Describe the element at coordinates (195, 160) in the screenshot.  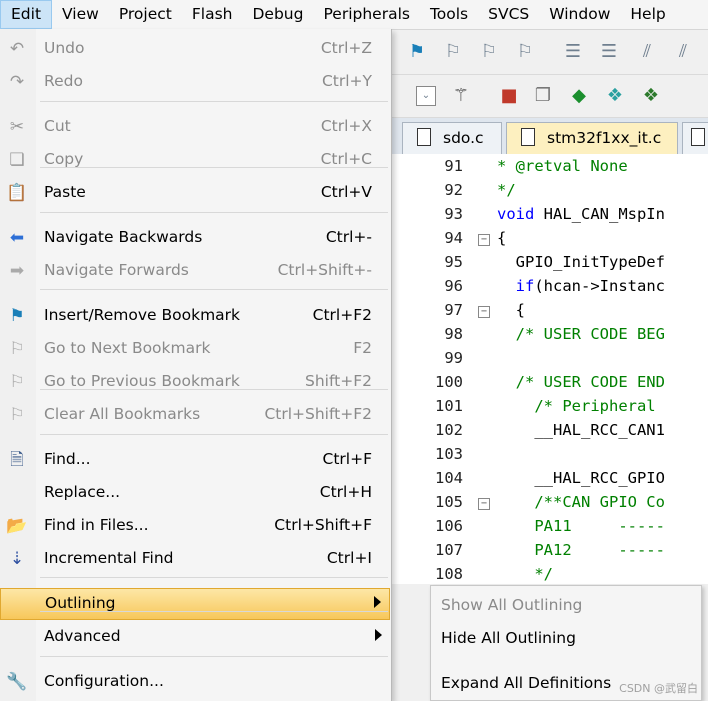
I see `menu-item-copy: ❏ Copy Ctrl+C` at that location.